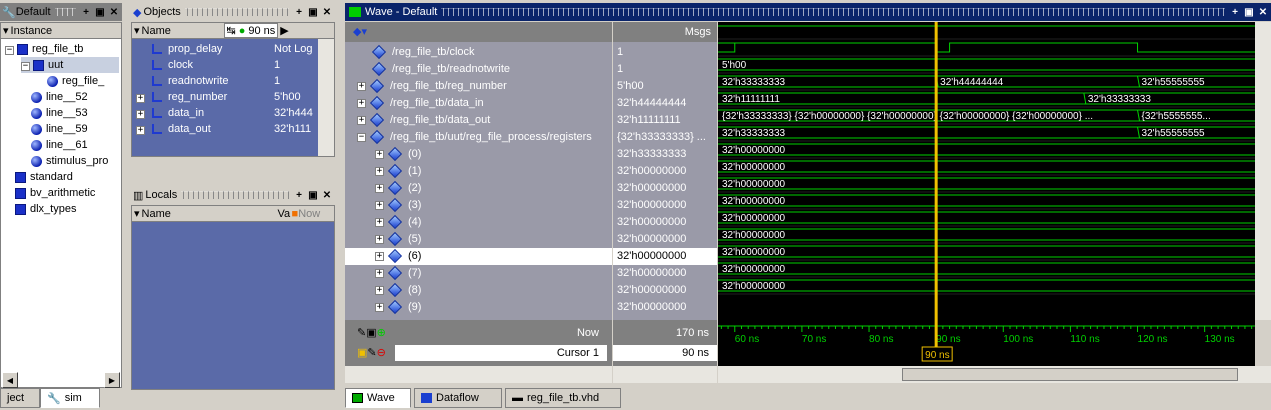 The width and height of the screenshot is (1271, 410). I want to click on tab-wave: Wave, so click(378, 398).